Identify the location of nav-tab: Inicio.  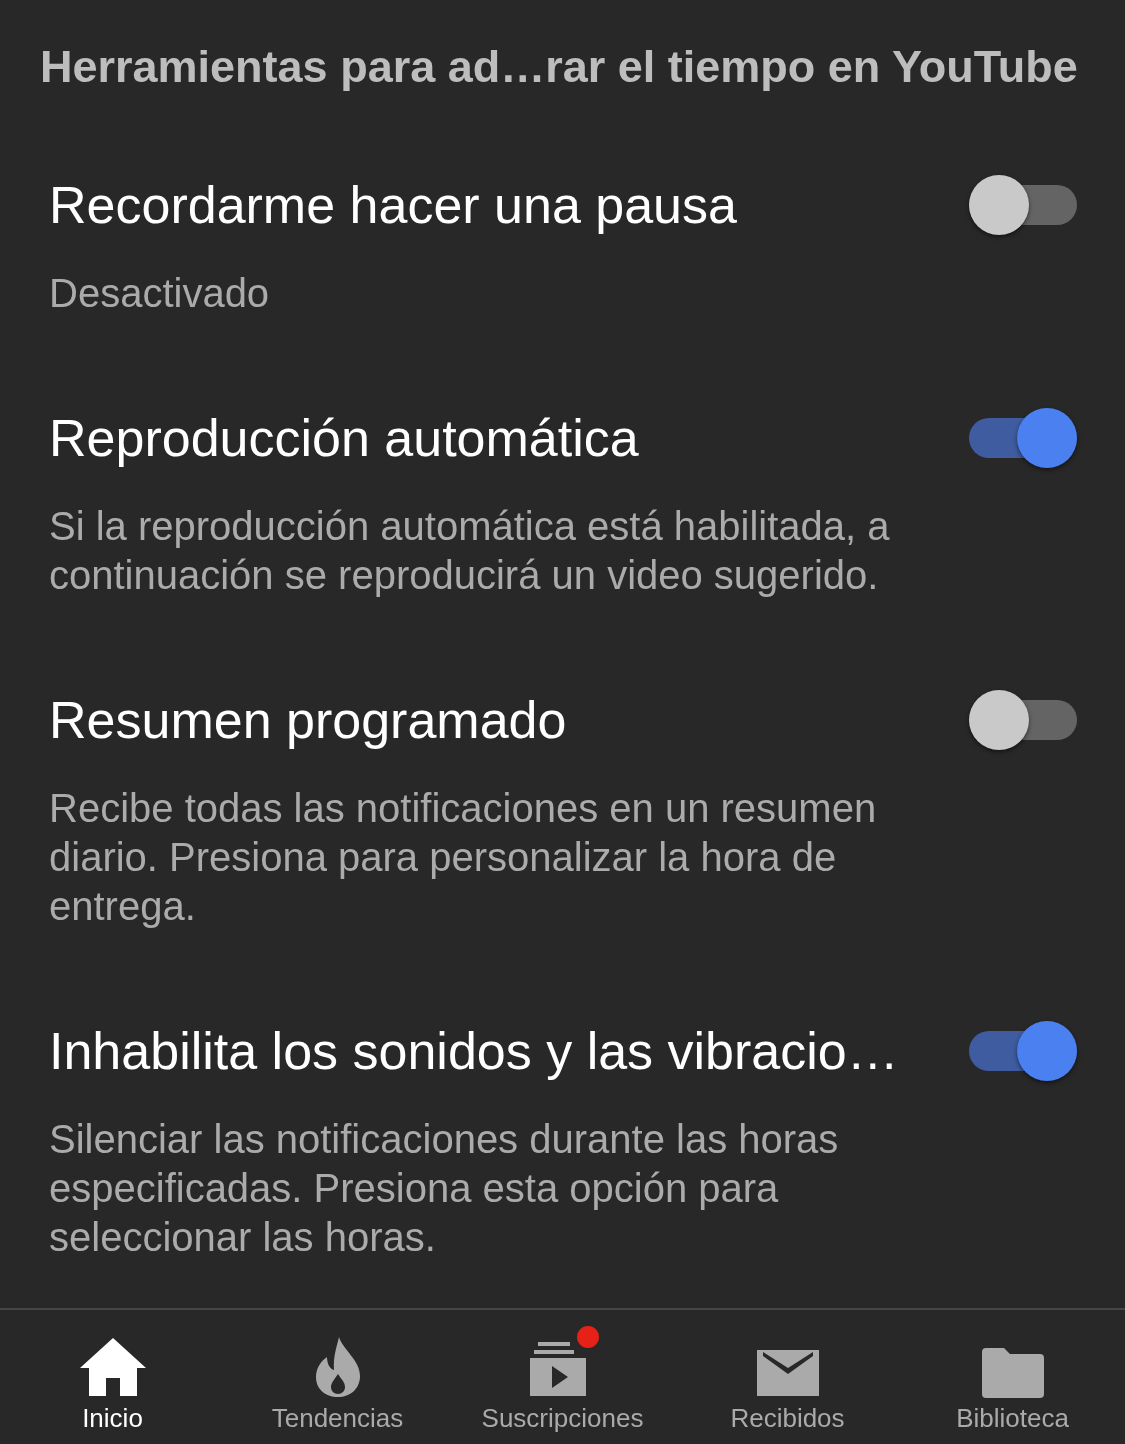
(112, 1377).